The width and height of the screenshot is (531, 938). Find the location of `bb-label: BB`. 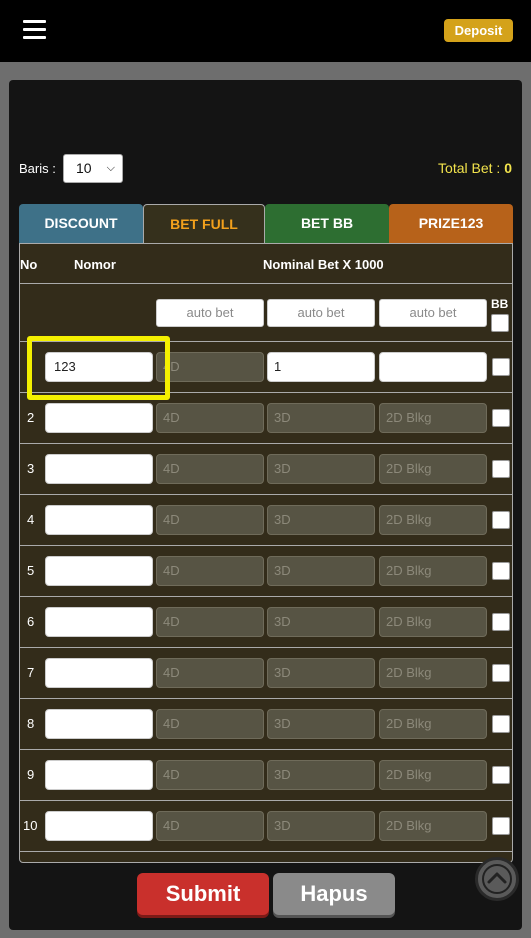

bb-label: BB is located at coordinates (500, 304).